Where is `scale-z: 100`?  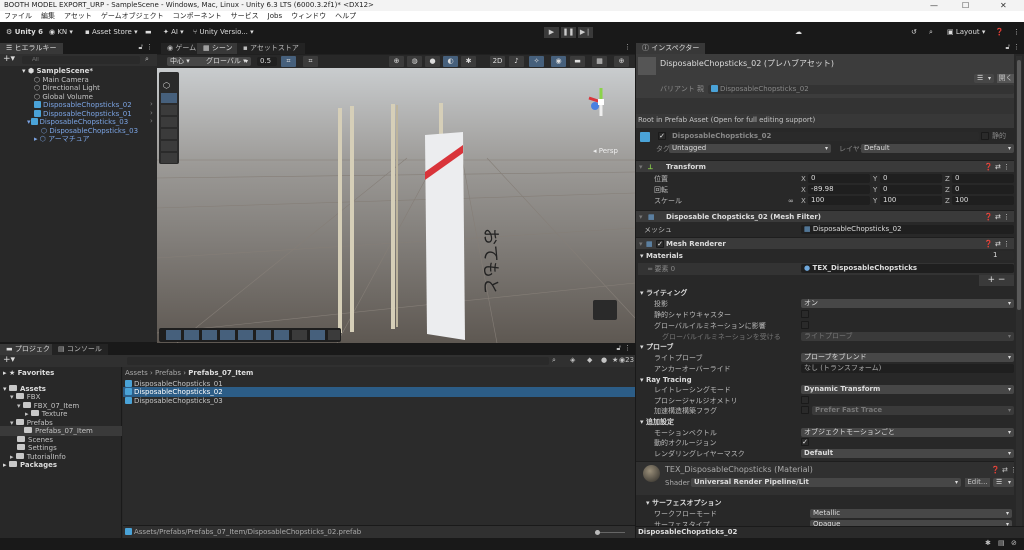 scale-z: 100 is located at coordinates (983, 200).